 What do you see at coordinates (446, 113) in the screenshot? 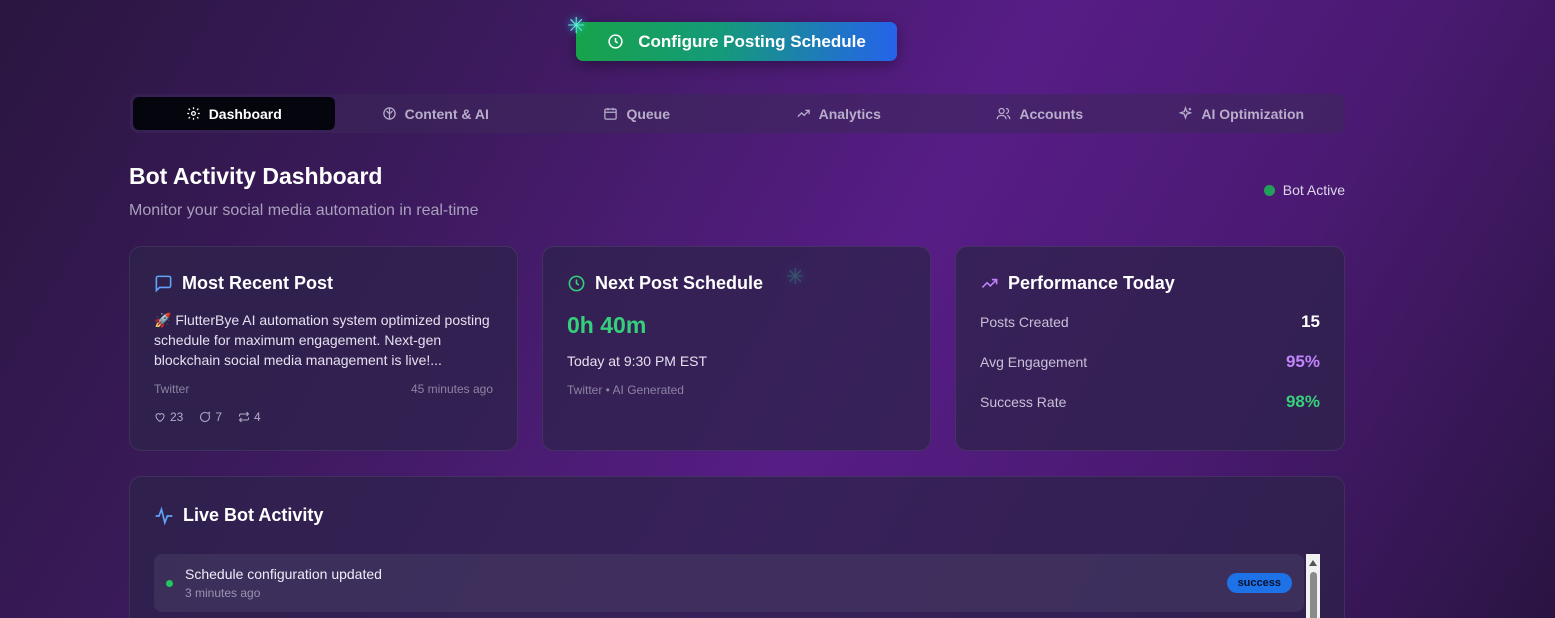
I see `tab-label: Content & AI` at bounding box center [446, 113].